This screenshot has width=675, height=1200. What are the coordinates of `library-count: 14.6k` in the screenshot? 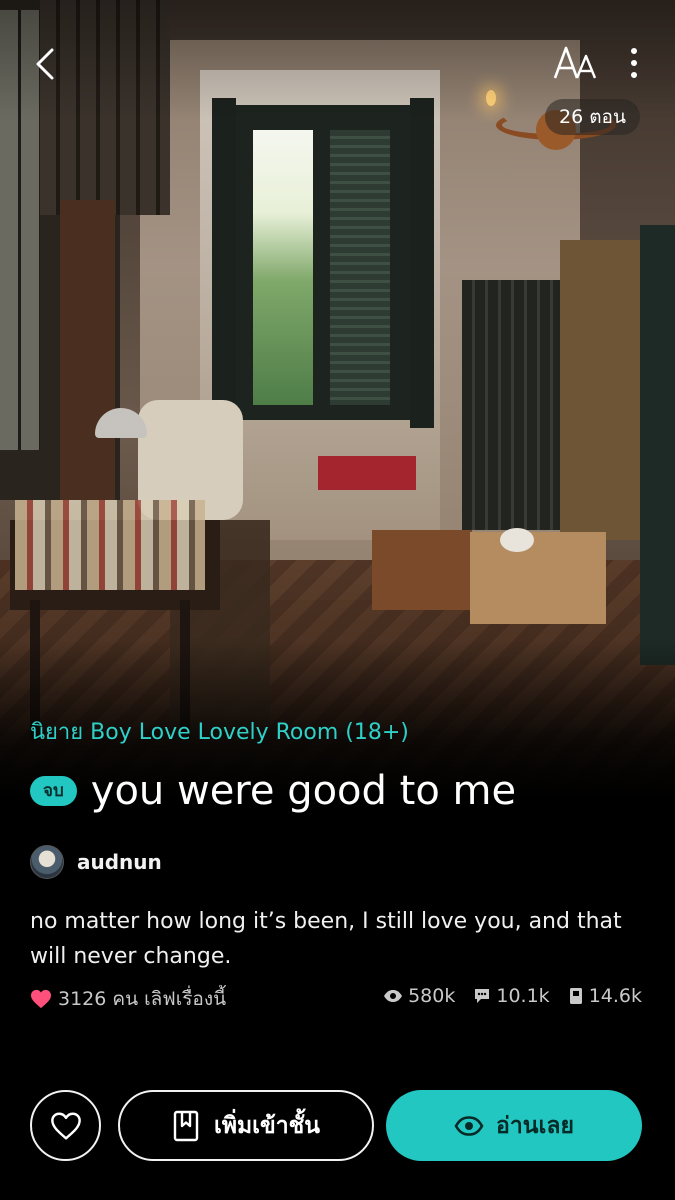 It's located at (615, 996).